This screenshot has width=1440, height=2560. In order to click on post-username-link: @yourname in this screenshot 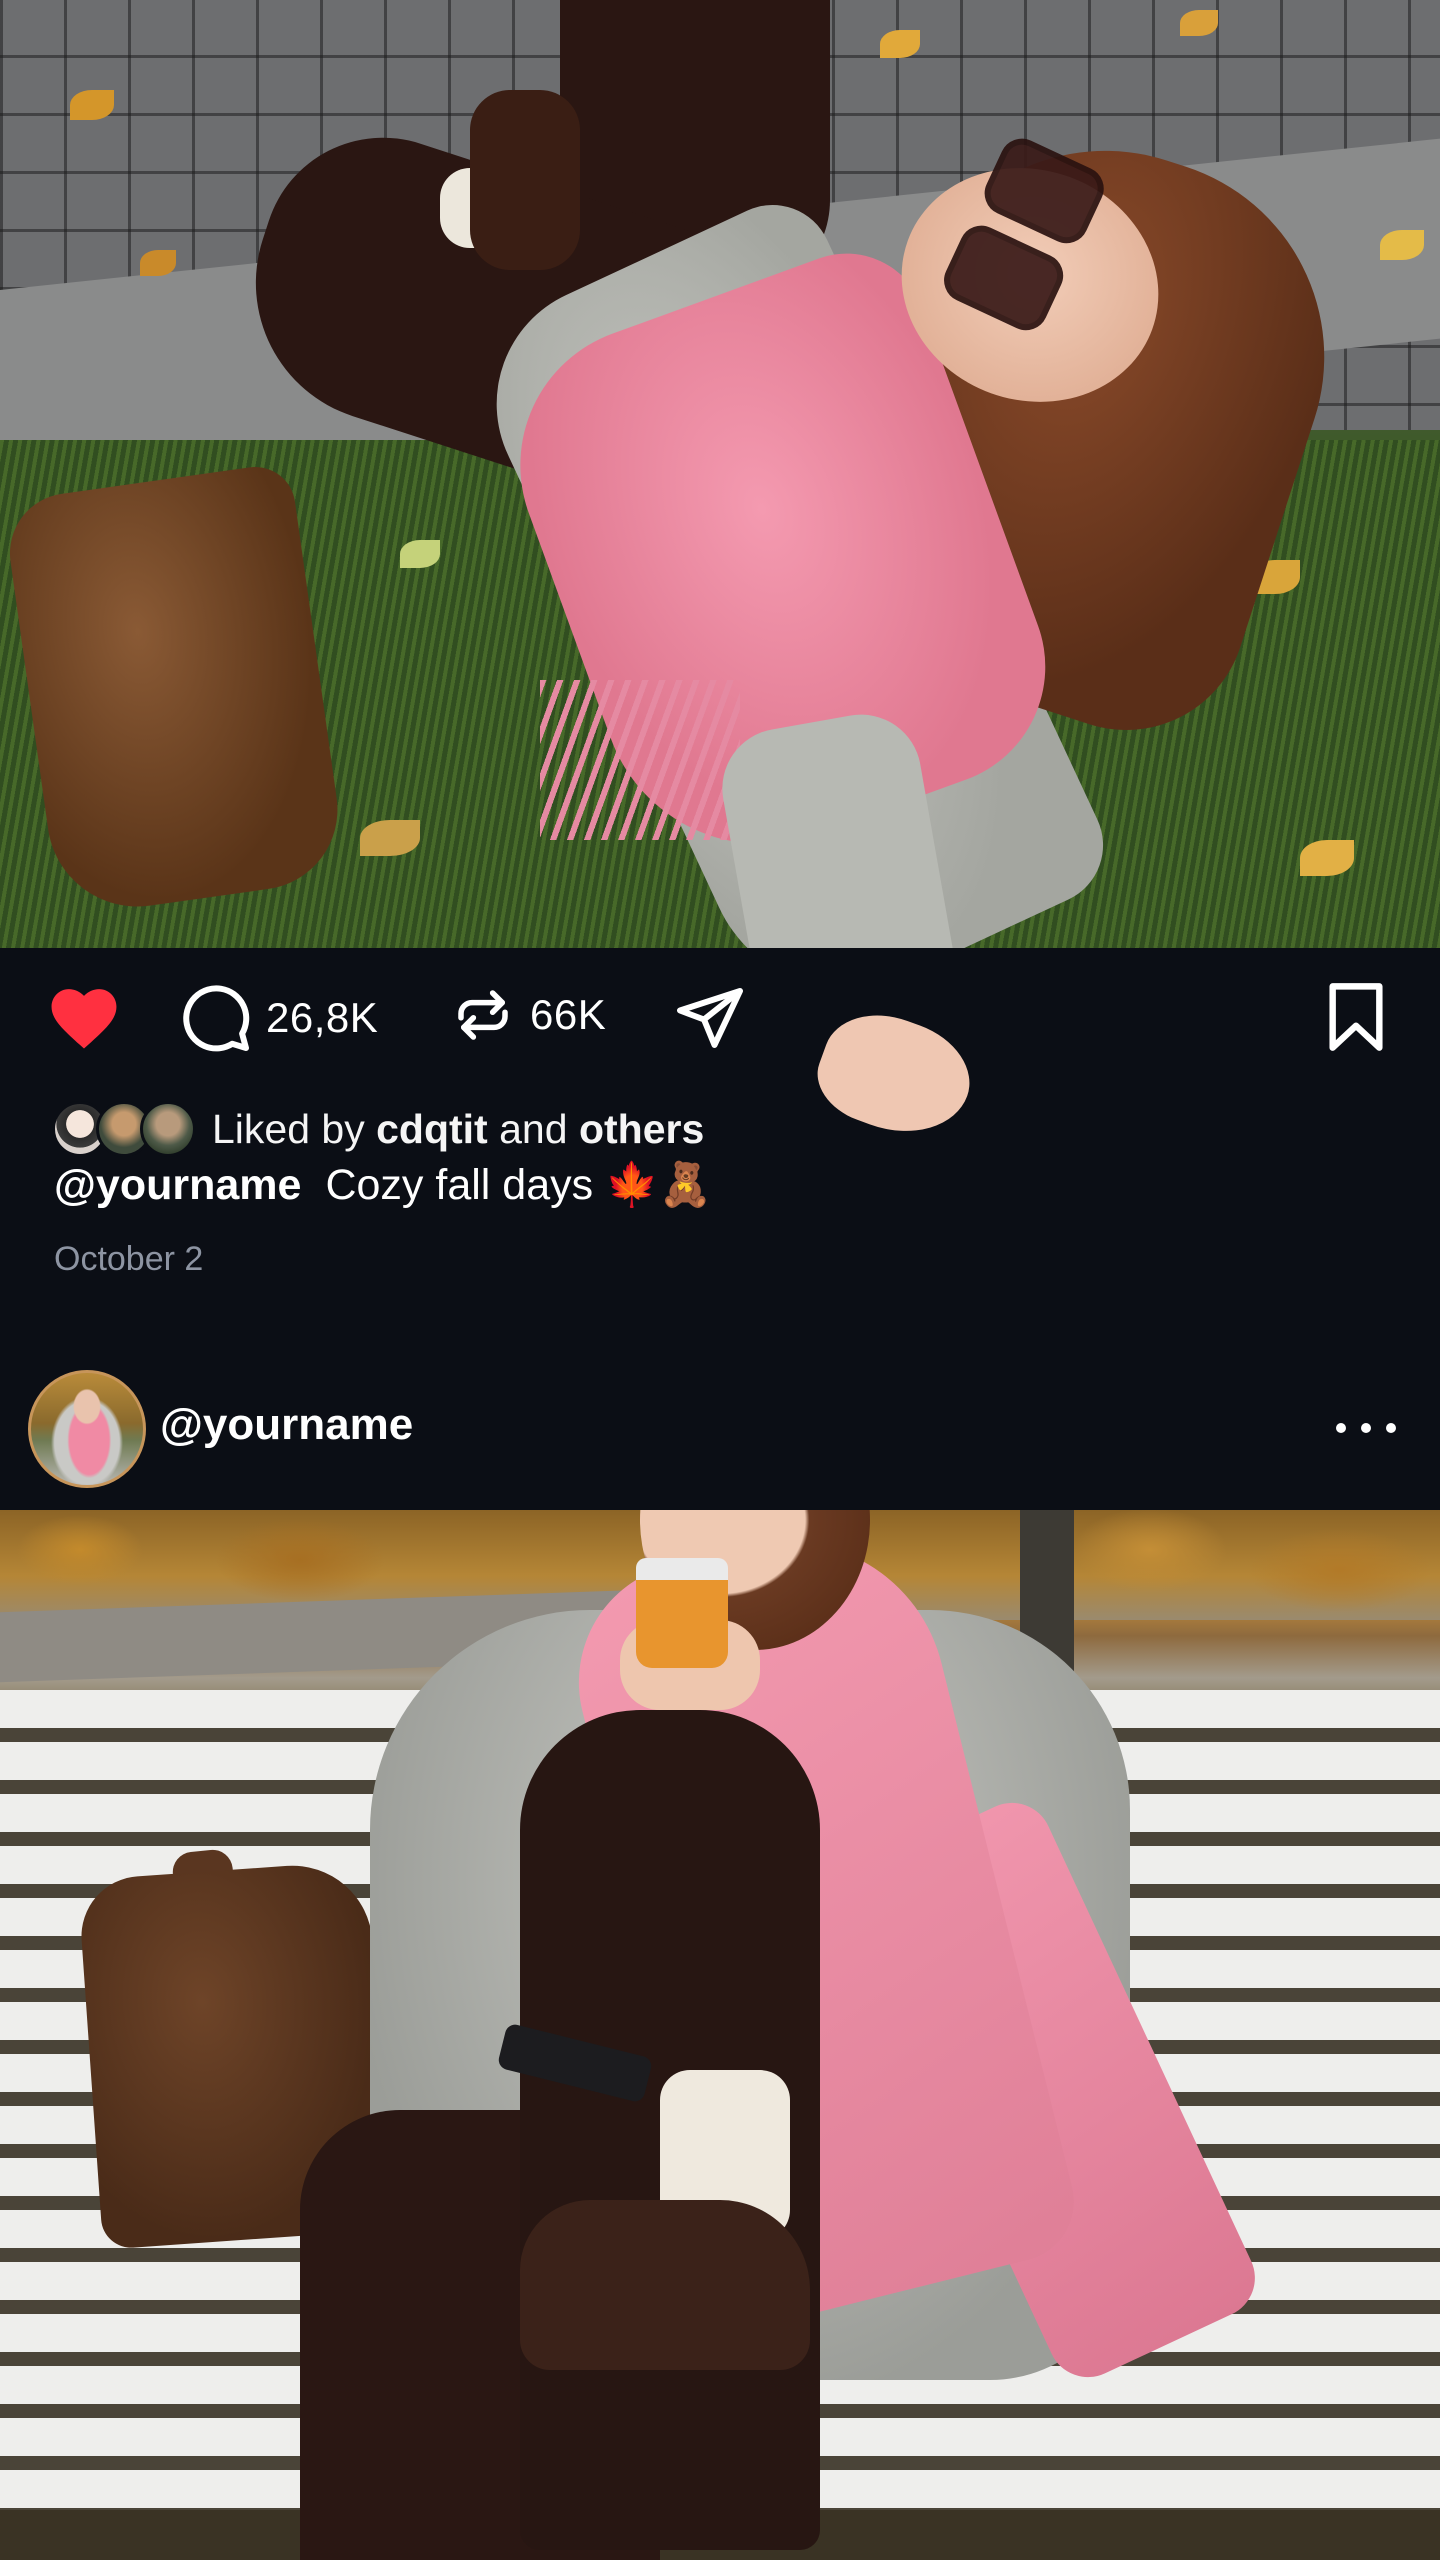, I will do `click(286, 1425)`.